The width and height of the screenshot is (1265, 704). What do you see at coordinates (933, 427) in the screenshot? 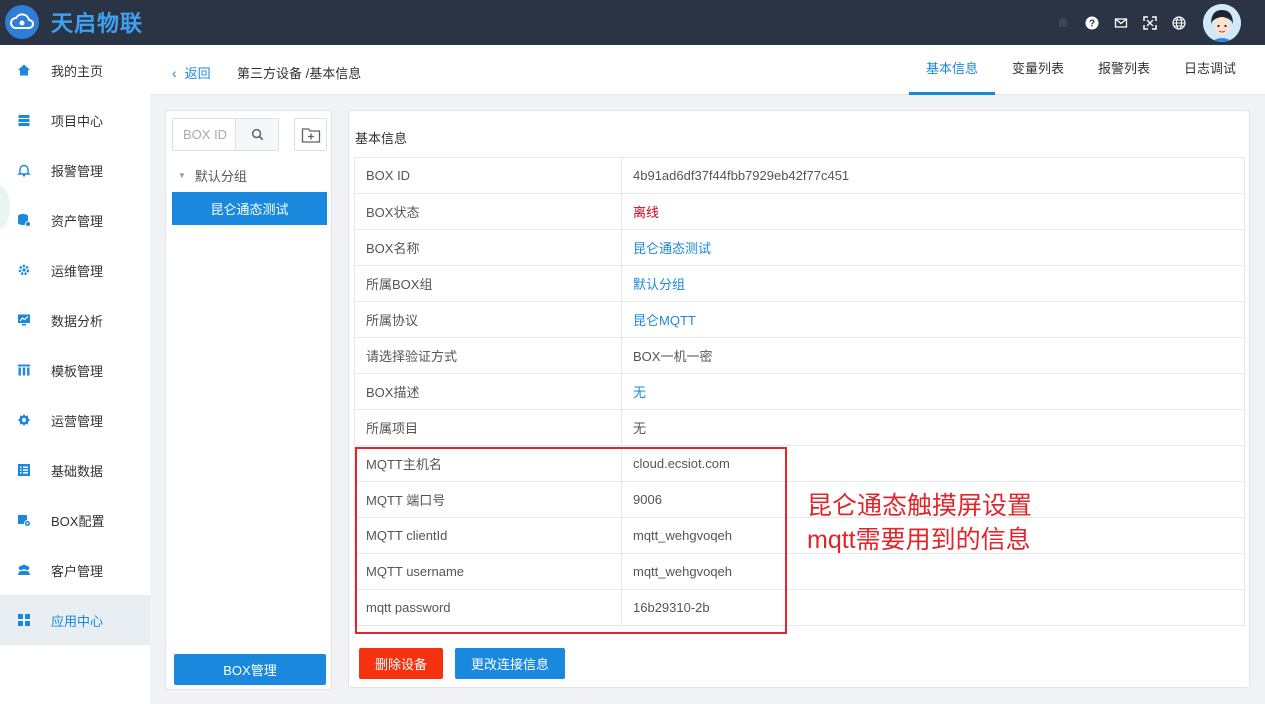
I see `row-value: 无` at bounding box center [933, 427].